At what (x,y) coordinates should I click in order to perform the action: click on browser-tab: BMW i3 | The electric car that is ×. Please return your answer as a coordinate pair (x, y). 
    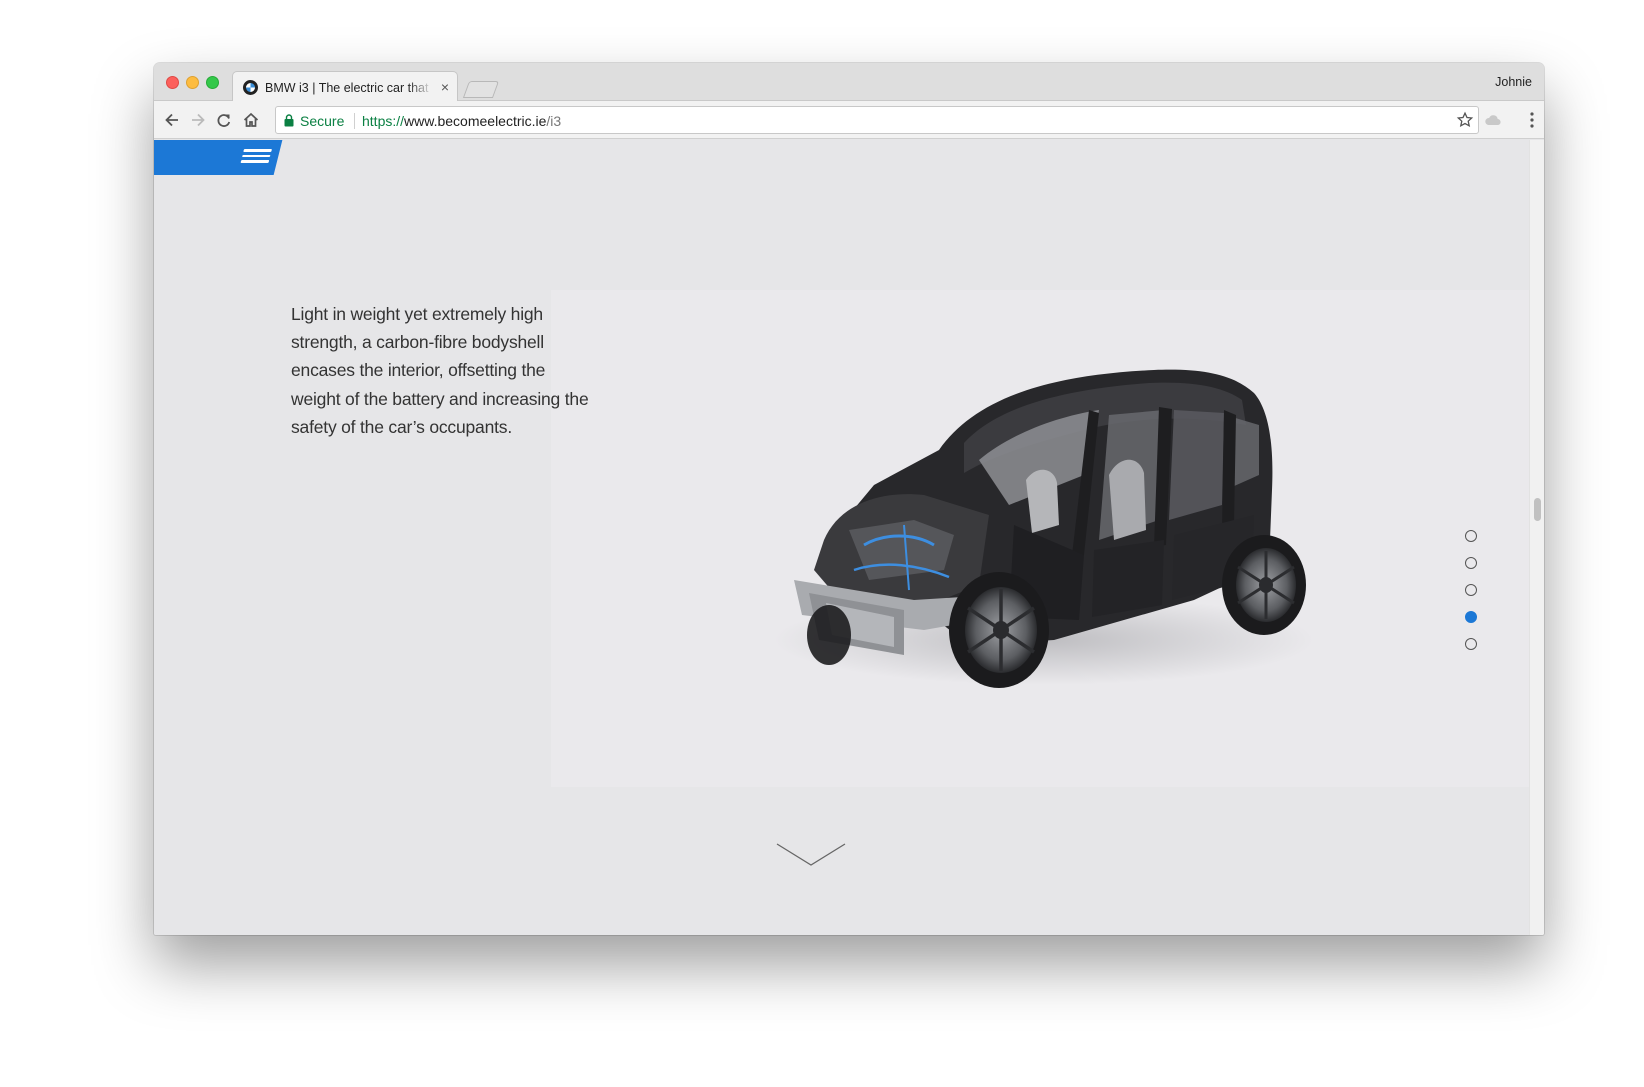
    Looking at the image, I should click on (345, 86).